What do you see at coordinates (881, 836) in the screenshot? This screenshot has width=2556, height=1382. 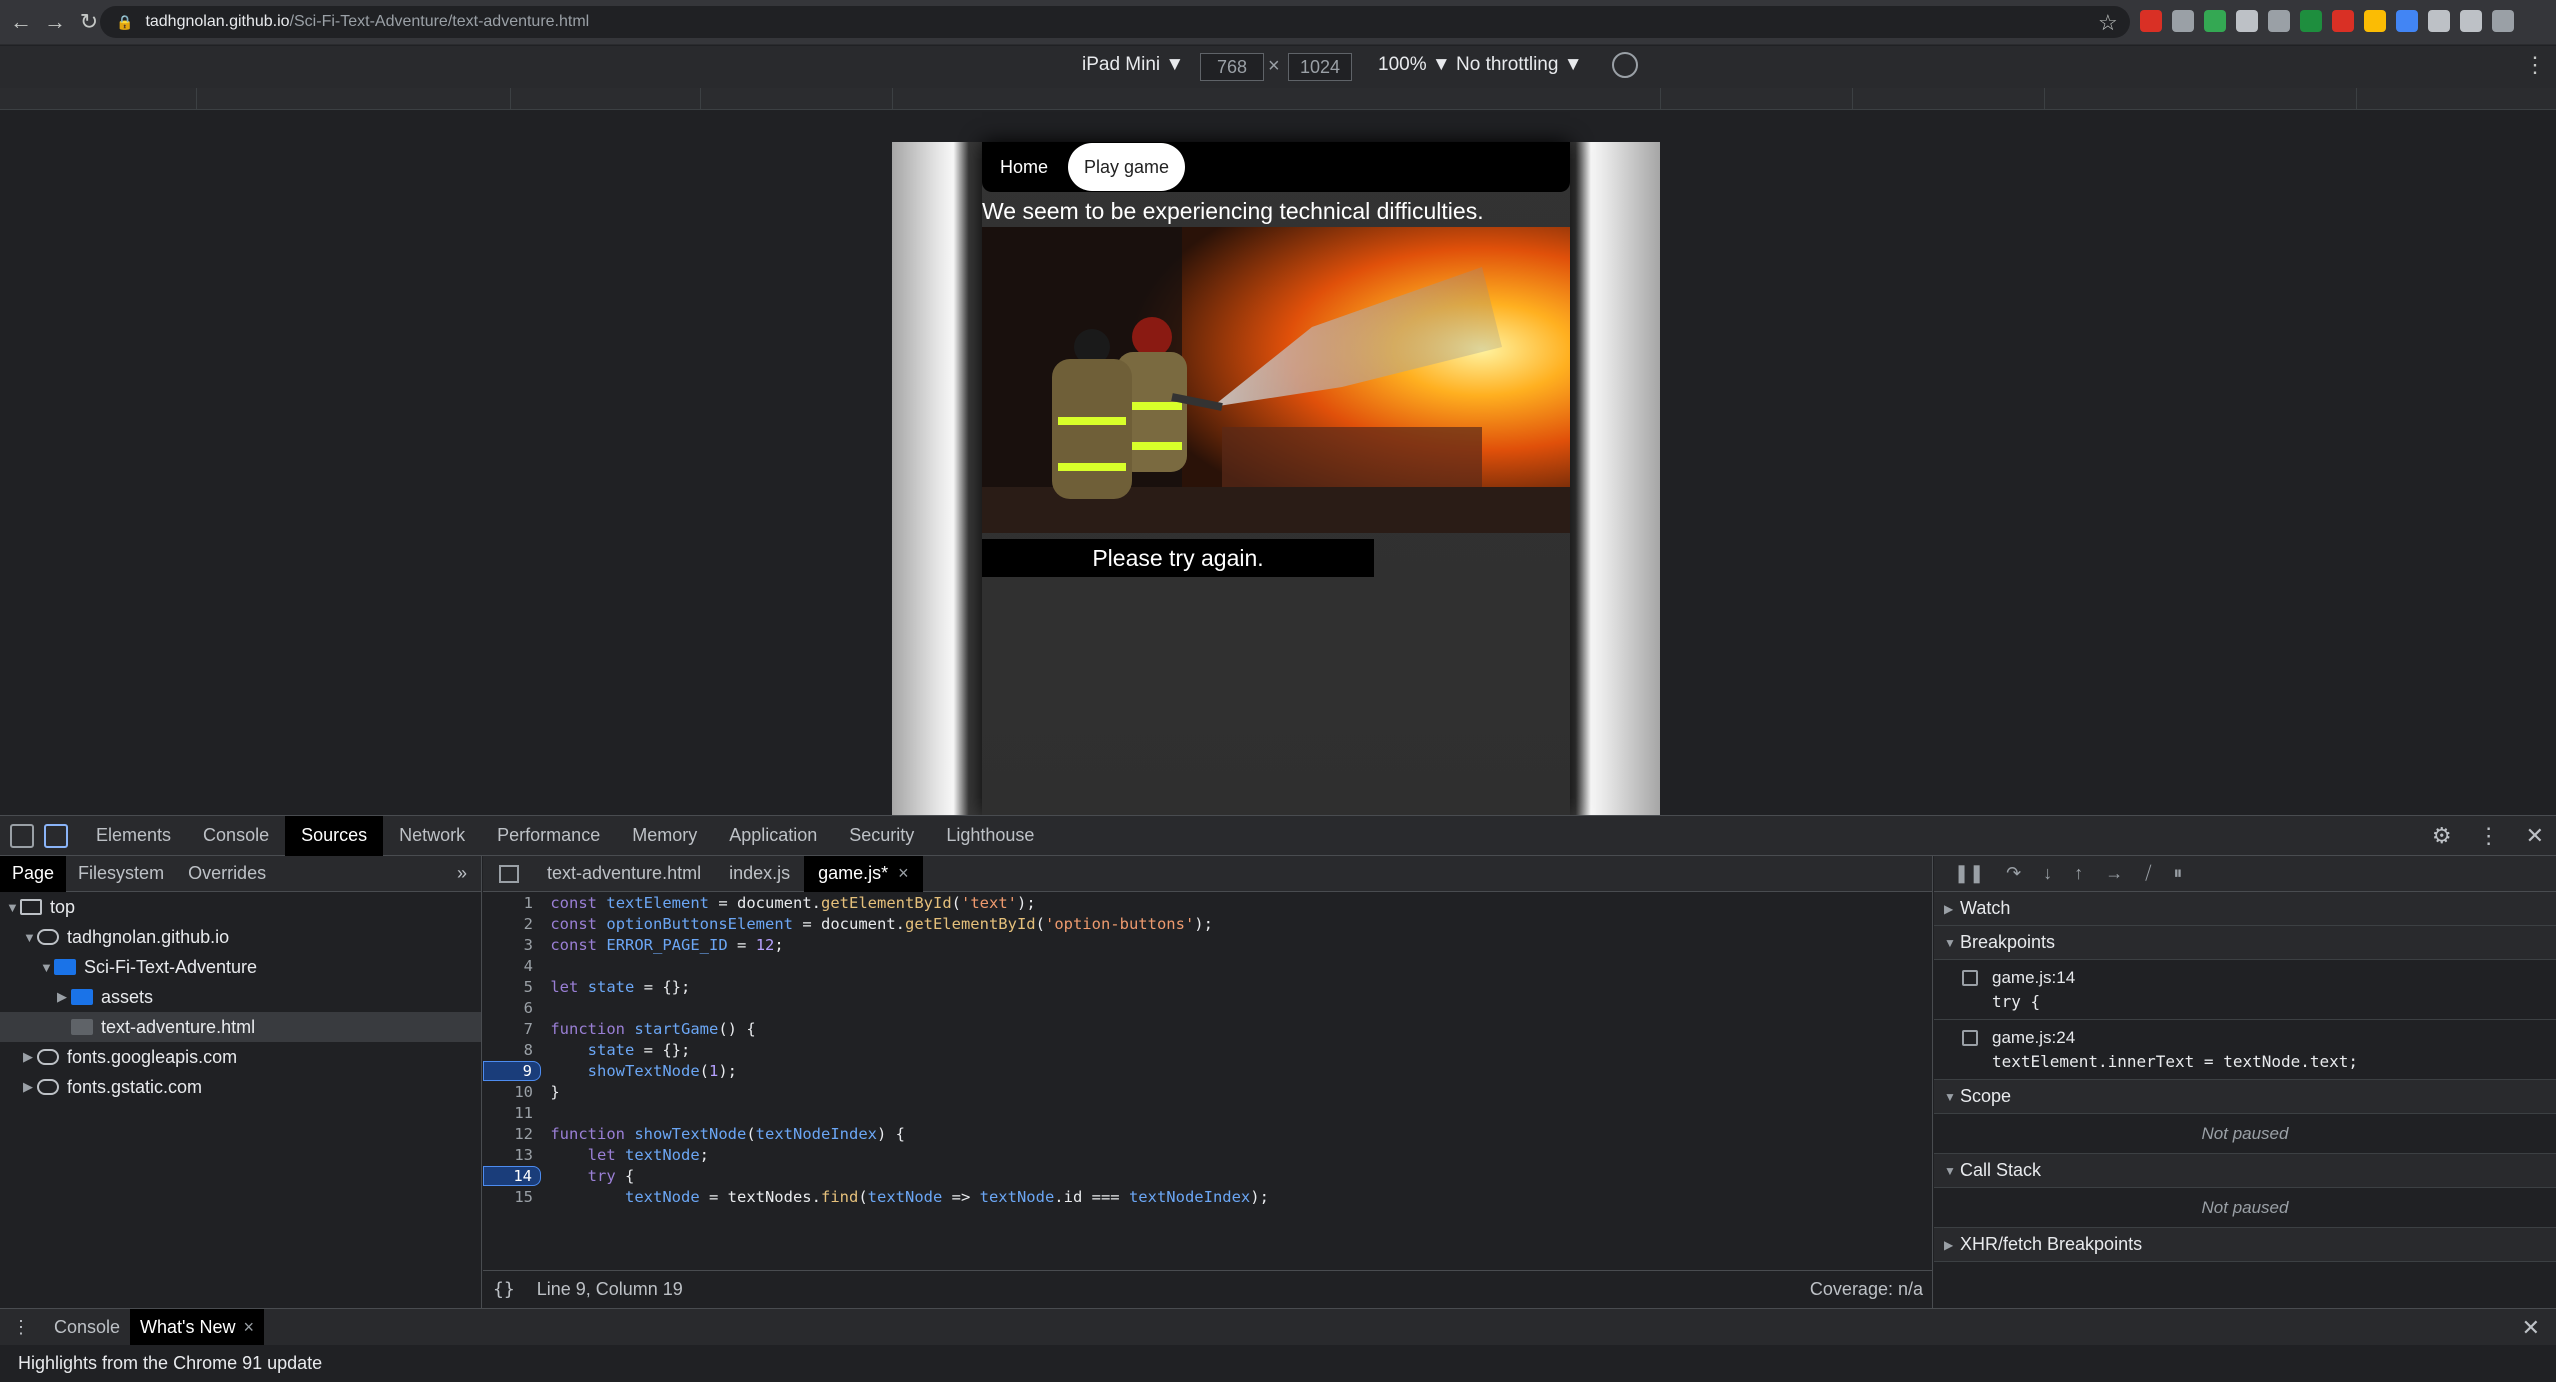 I see `tab-security: Security` at bounding box center [881, 836].